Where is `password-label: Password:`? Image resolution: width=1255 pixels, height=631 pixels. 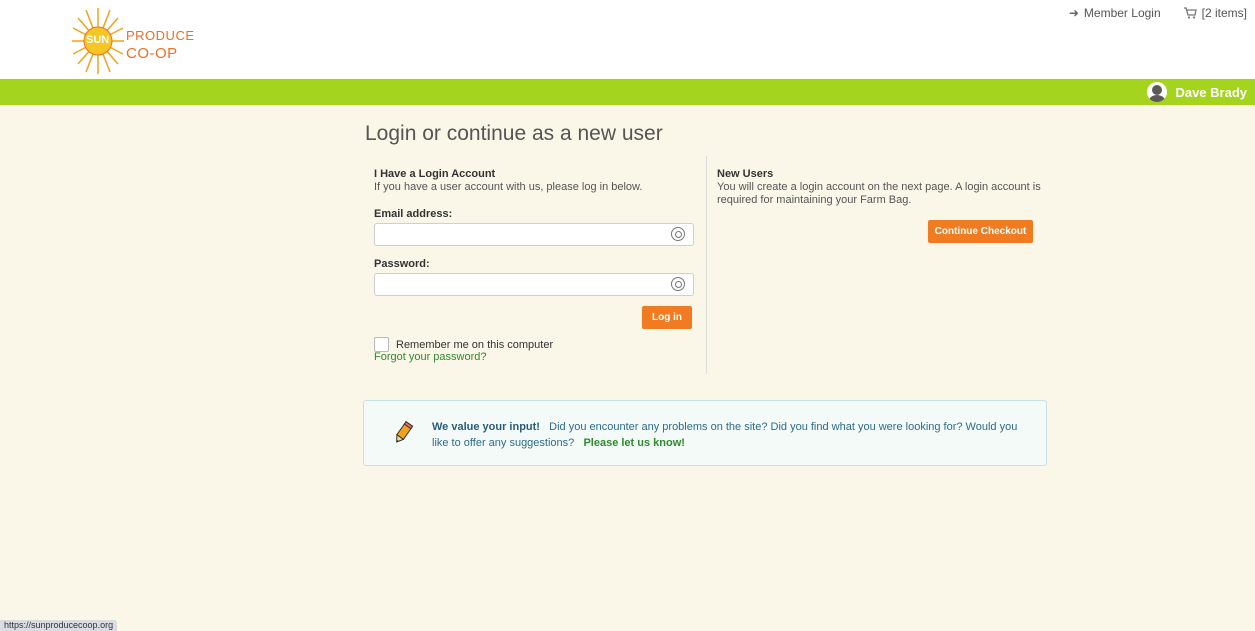
password-label: Password: is located at coordinates (402, 264).